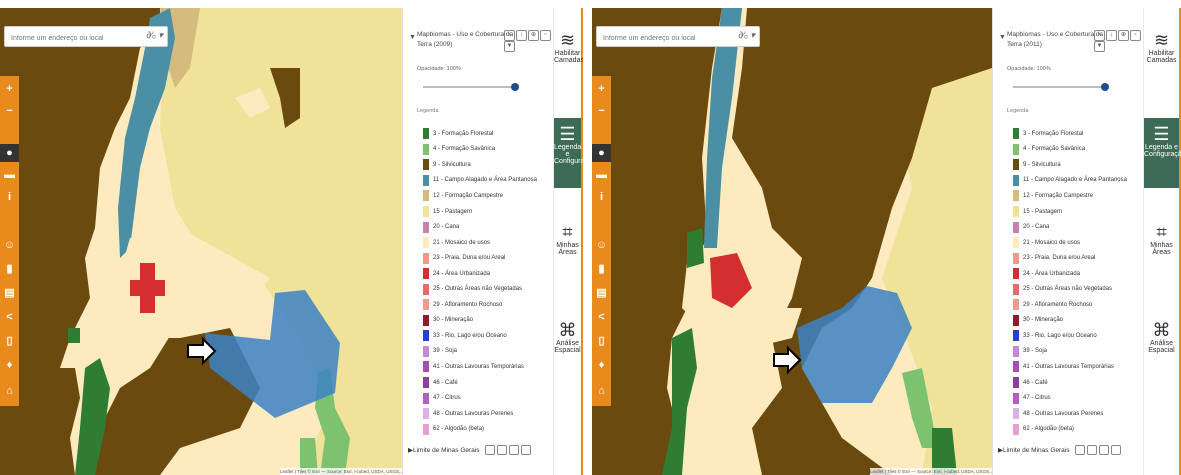 The width and height of the screenshot is (1181, 475). I want to click on map-toolbar: + − ● ▬ i ☺ ▮ ▤ < ▯ ♦ ⌂, so click(9, 241).